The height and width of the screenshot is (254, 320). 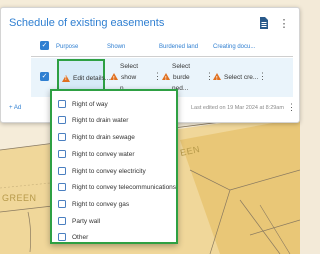 What do you see at coordinates (67, 47) in the screenshot?
I see `header-purpose: Purpose` at bounding box center [67, 47].